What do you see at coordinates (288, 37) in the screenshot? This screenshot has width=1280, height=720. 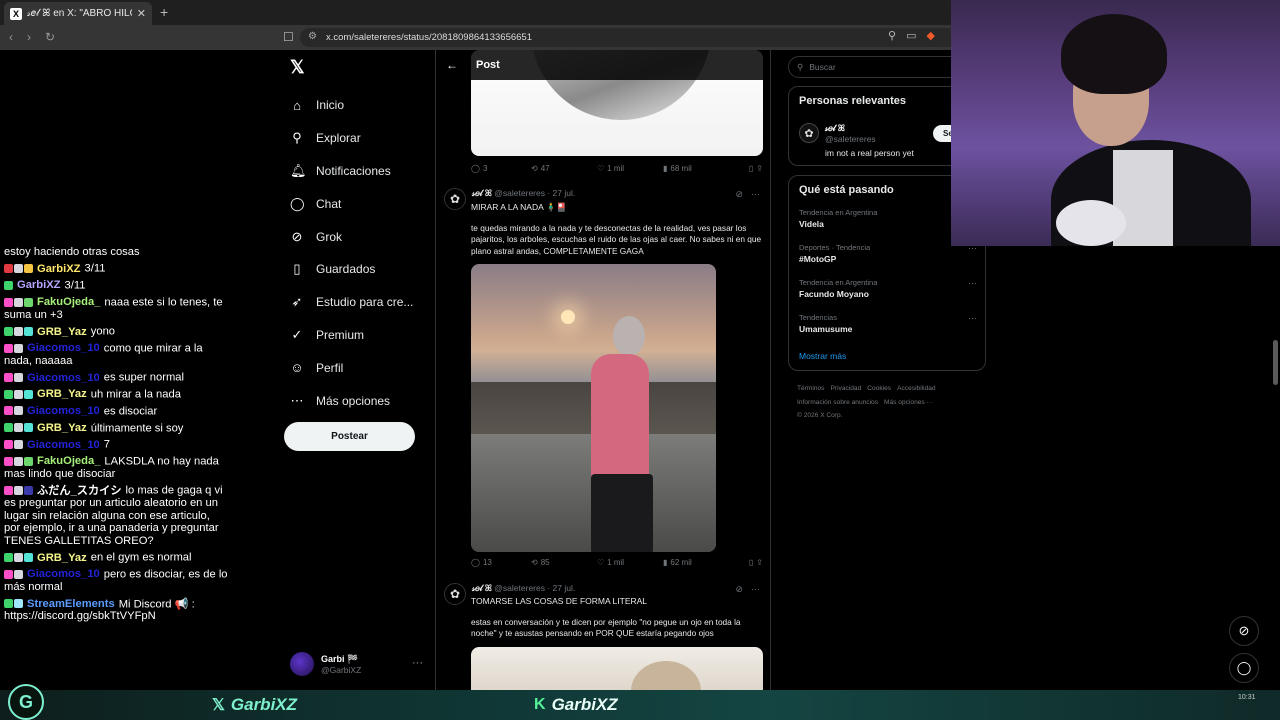 I see `bookmark-icon: ☐` at bounding box center [288, 37].